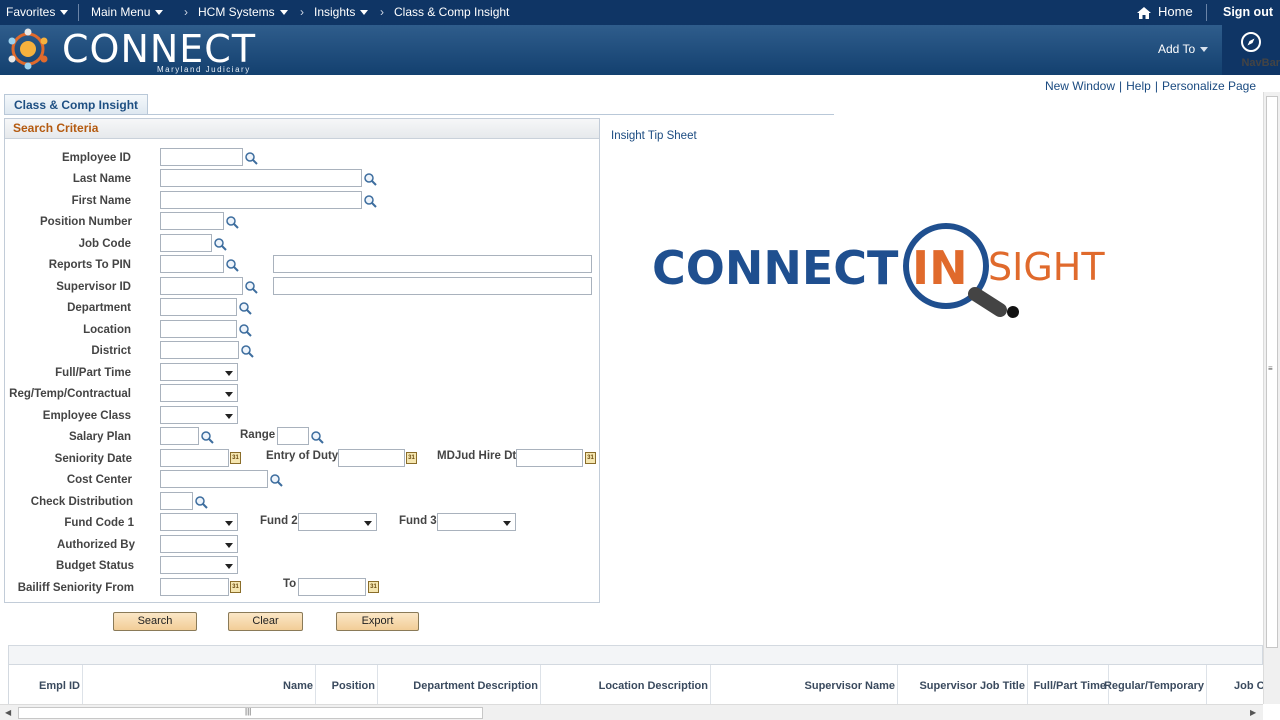  What do you see at coordinates (46, 685) in the screenshot?
I see `column-header-empl-id: Empl ID` at bounding box center [46, 685].